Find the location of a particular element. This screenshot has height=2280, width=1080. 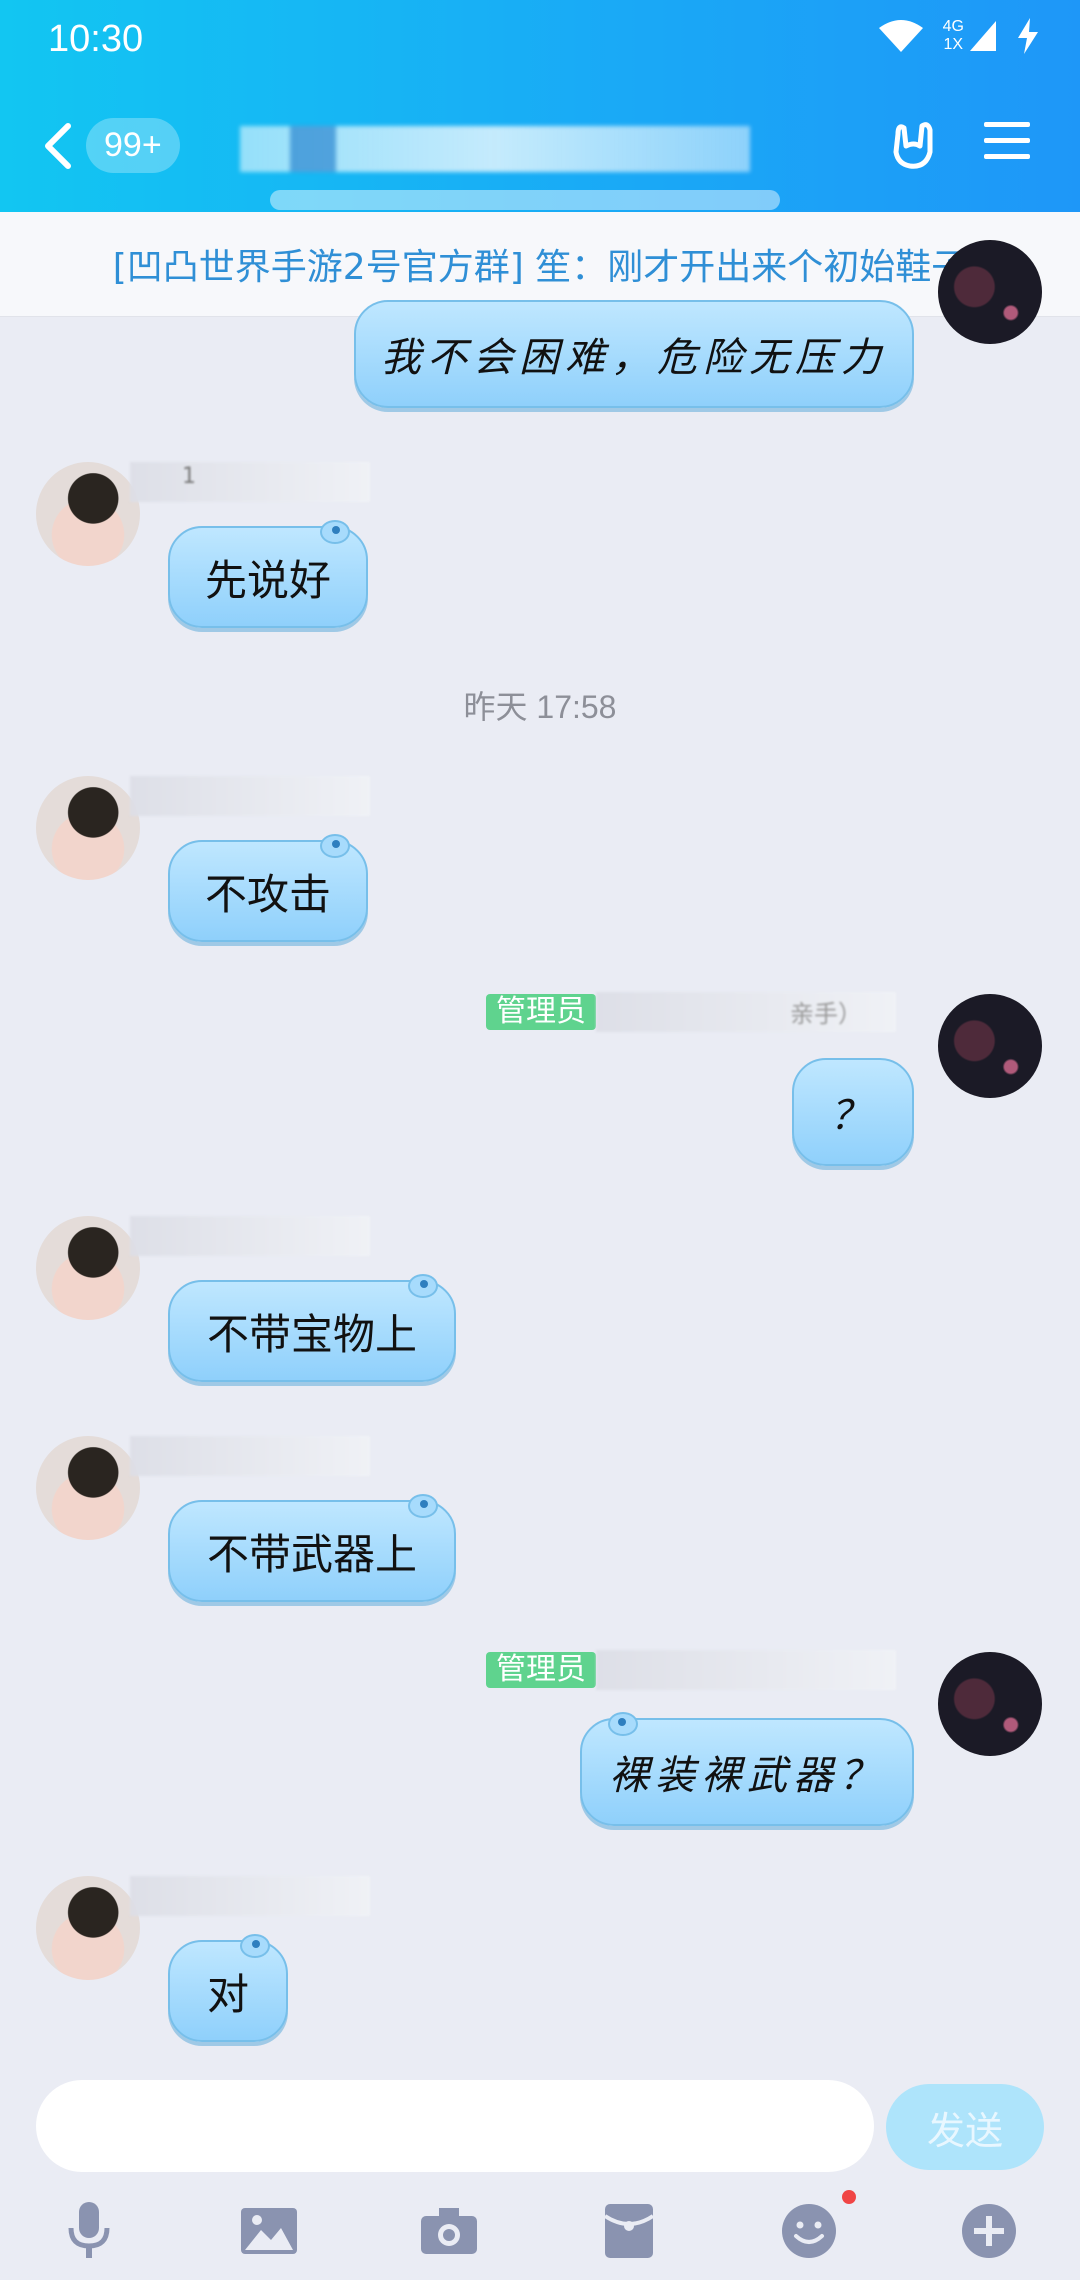

message-text: ？ is located at coordinates (853, 1116).